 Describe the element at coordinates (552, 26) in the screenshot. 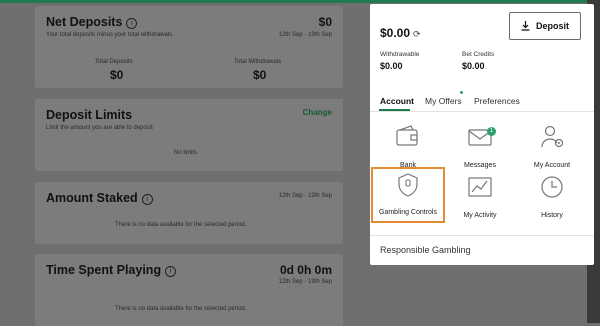

I see `deposit-button-label: Deposit` at that location.